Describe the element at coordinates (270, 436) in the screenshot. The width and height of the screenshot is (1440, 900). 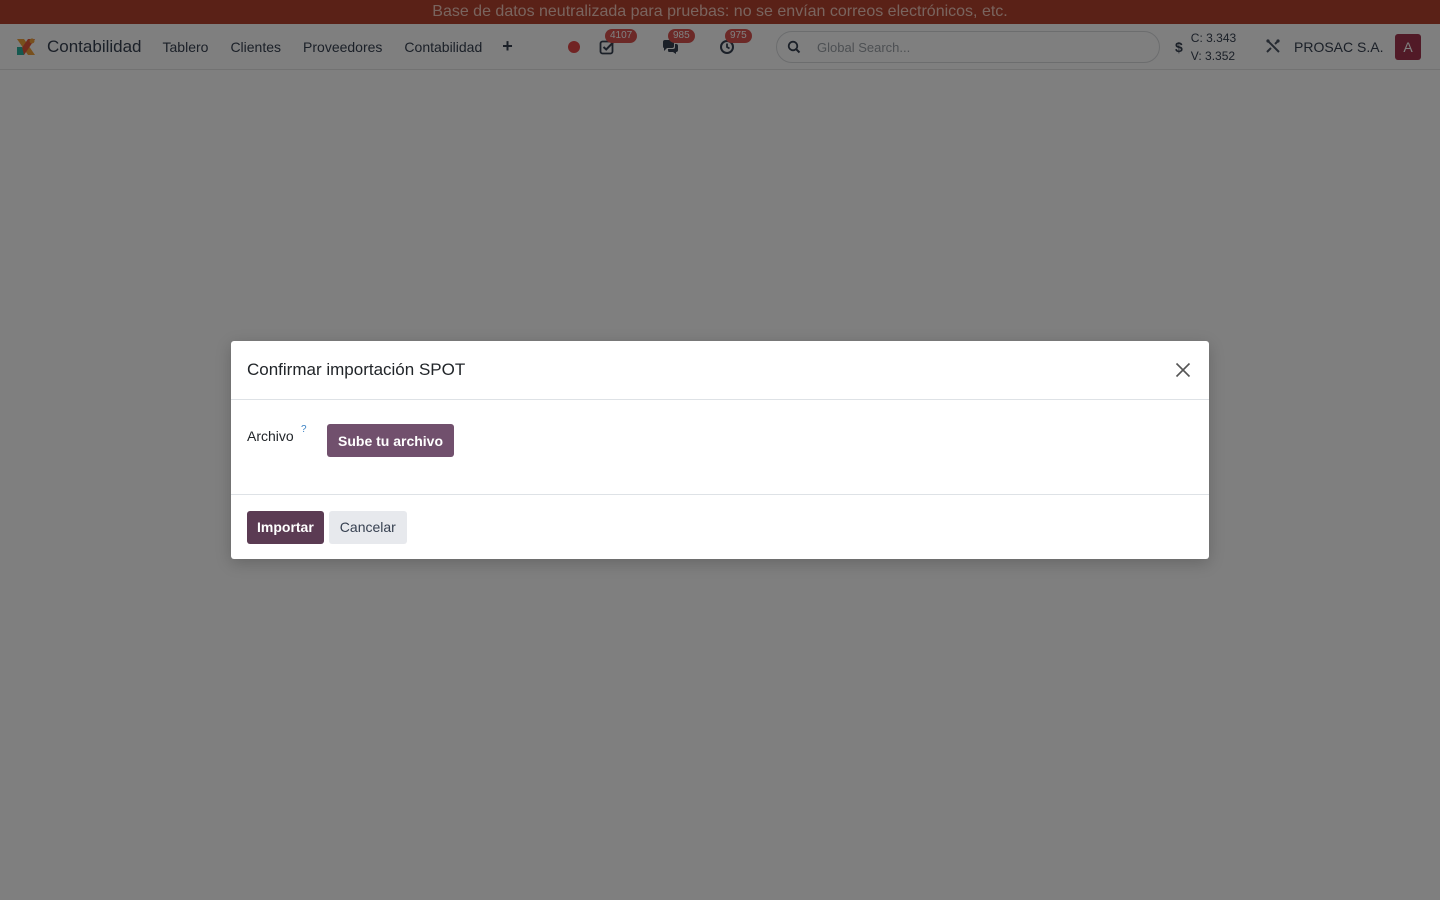
I see `archivo-label: Archivo` at that location.